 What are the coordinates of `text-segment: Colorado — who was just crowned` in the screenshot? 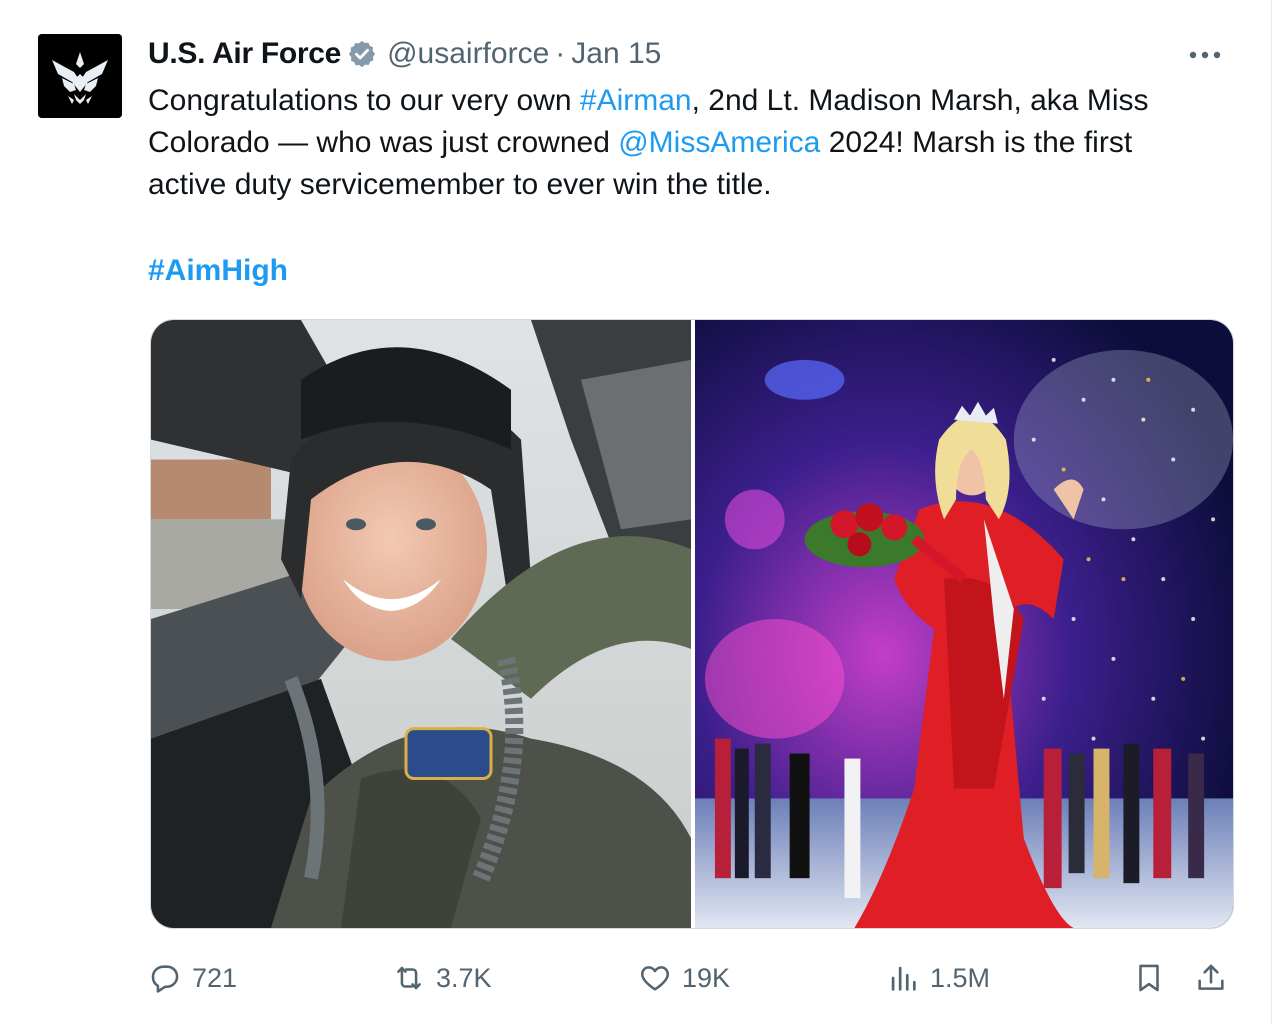 It's located at (383, 142).